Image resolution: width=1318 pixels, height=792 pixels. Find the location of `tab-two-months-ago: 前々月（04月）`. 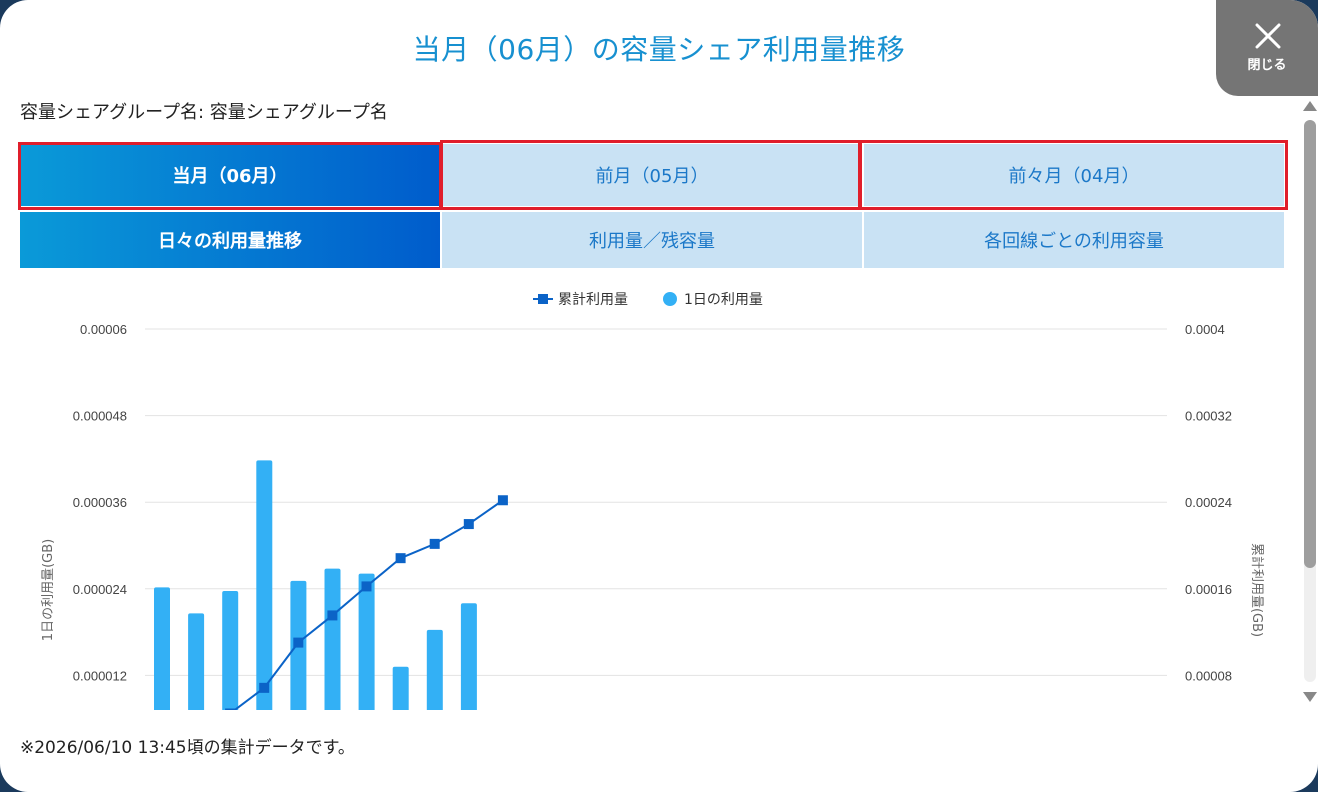

tab-two-months-ago: 前々月（04月） is located at coordinates (1073, 175).